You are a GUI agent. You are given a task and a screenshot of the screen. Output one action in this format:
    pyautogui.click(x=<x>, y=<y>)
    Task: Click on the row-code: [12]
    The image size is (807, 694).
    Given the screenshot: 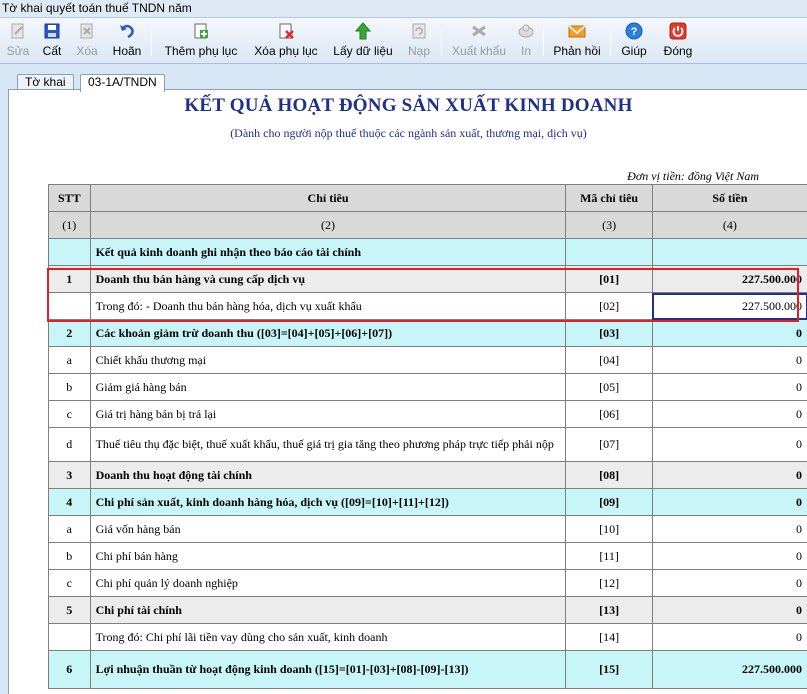 What is the action you would take?
    pyautogui.click(x=609, y=583)
    